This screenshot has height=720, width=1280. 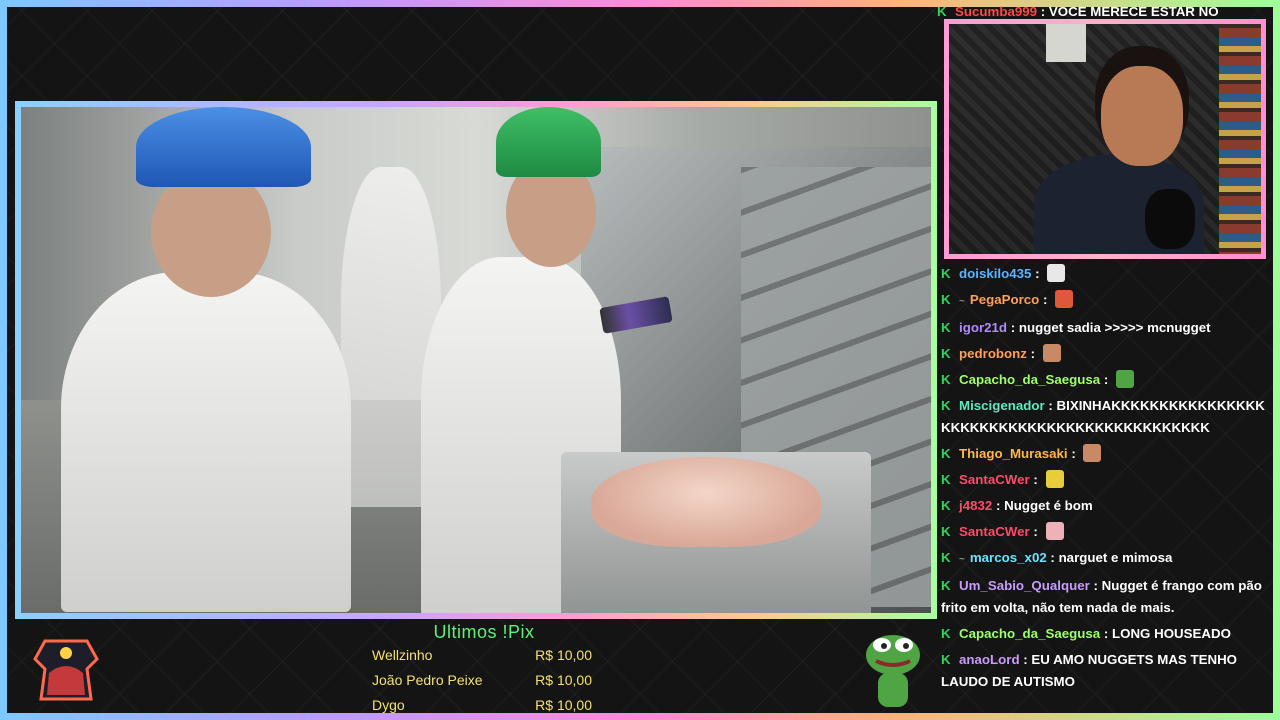 I want to click on chat-message: Kpedrobonz :, so click(x=1102, y=354).